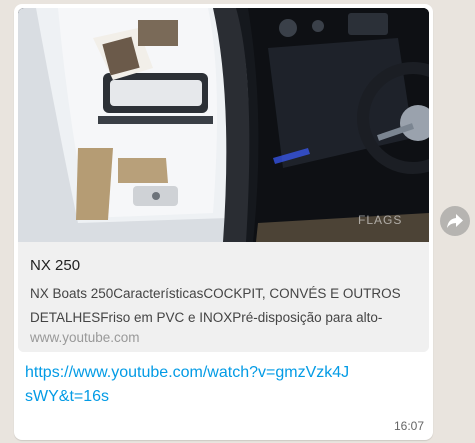 This screenshot has height=443, width=475. Describe the element at coordinates (408, 426) in the screenshot. I see `message-timestamp: 16:07` at that location.